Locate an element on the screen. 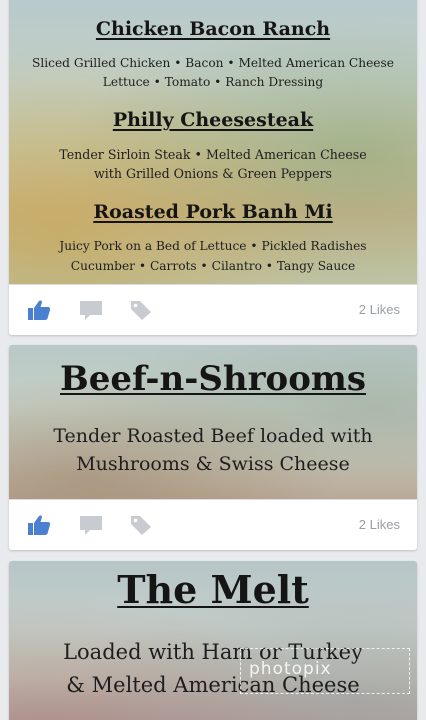  menu-item-description: Lettuce • Tomato • Ranch Dressing is located at coordinates (213, 82).